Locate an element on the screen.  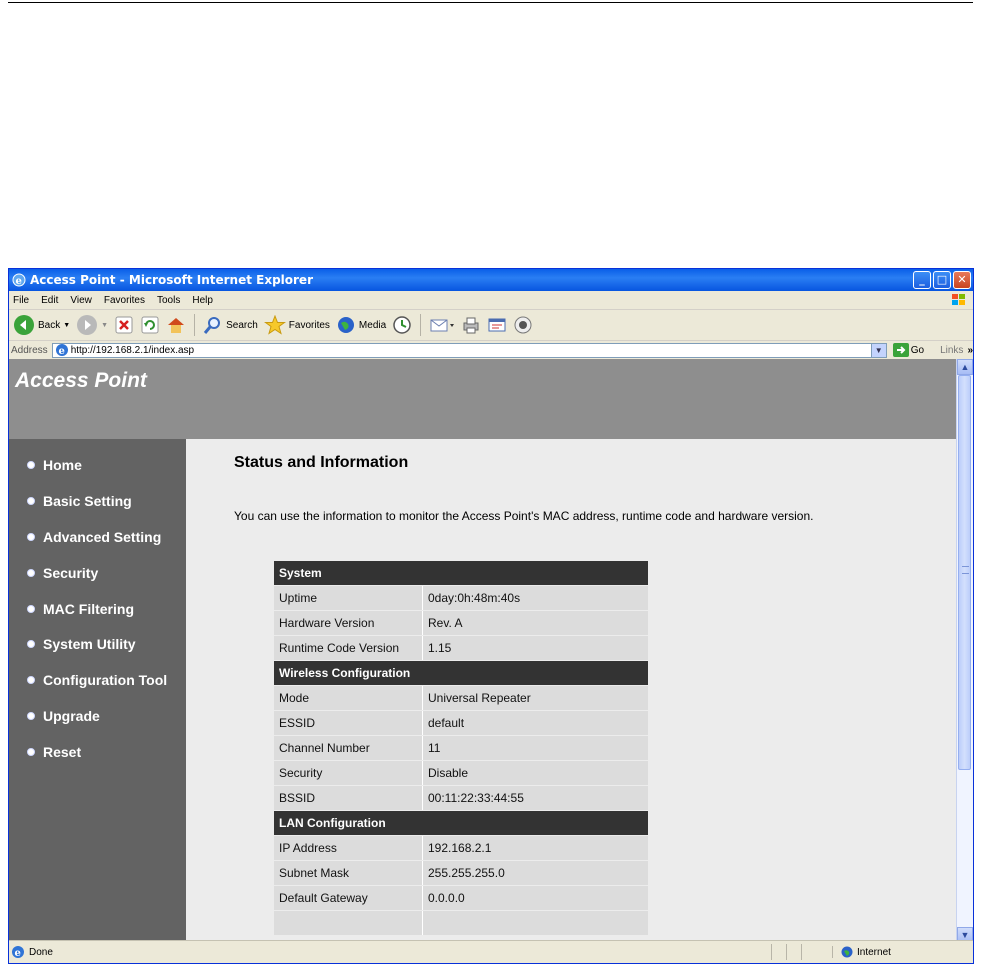
status-bar: e Done Internet is located at coordinates (491, 951).